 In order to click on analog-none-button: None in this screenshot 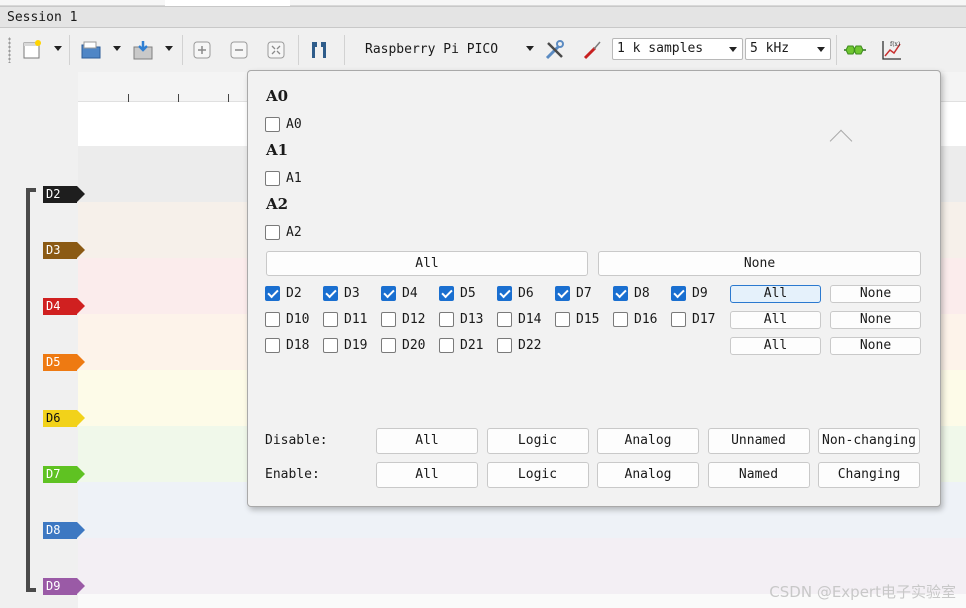, I will do `click(759, 263)`.